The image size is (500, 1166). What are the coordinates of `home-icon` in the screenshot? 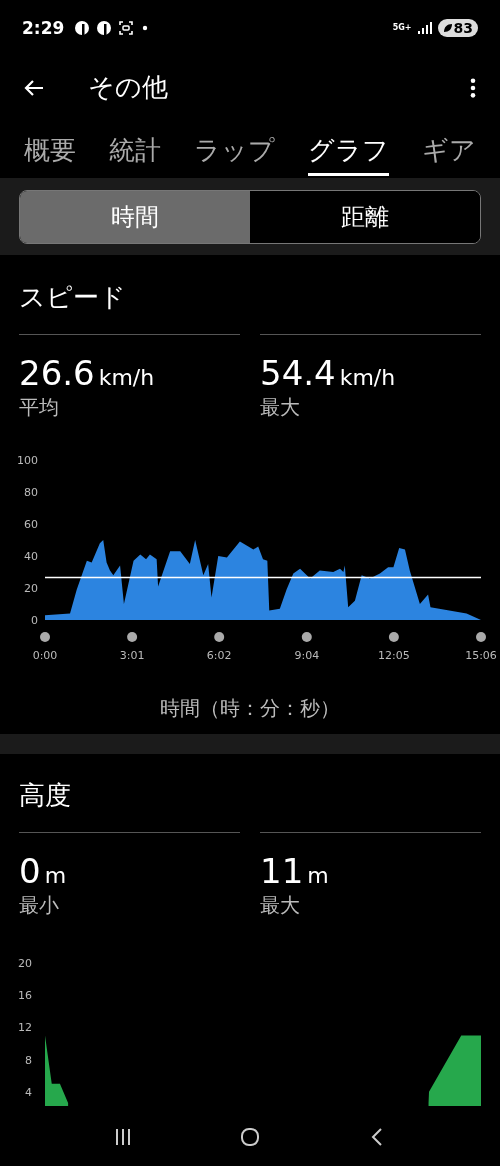 It's located at (250, 1136).